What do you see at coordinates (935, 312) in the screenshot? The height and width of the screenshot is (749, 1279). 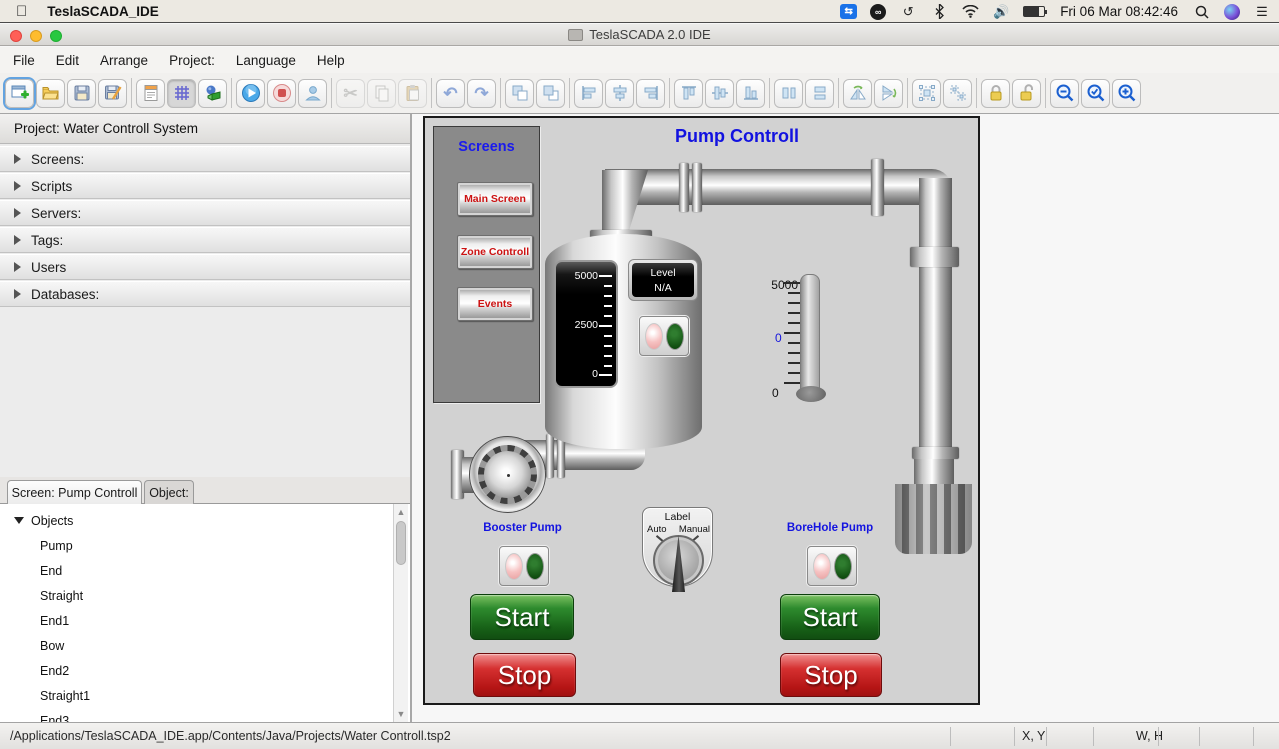 I see `pipe-vertical-right` at bounding box center [935, 312].